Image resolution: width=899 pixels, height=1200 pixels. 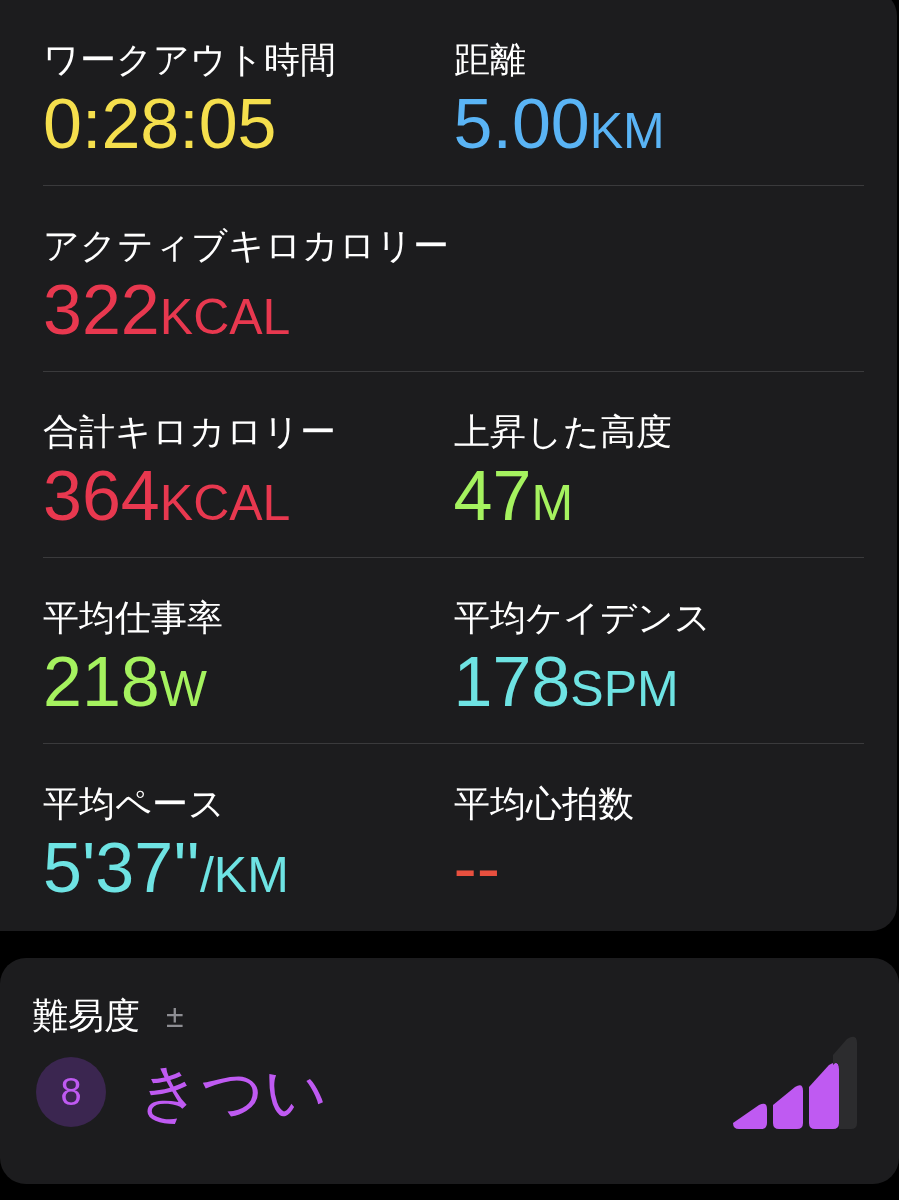 What do you see at coordinates (544, 804) in the screenshot?
I see `metric-label: 平均心拍数` at bounding box center [544, 804].